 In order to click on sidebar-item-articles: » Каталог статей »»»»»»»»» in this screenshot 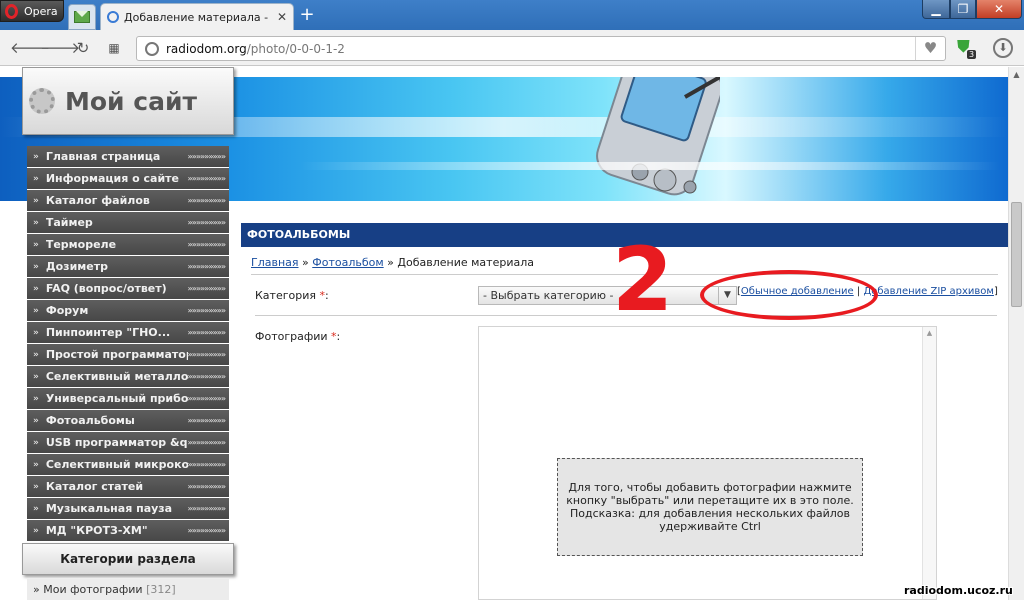, I will do `click(128, 487)`.